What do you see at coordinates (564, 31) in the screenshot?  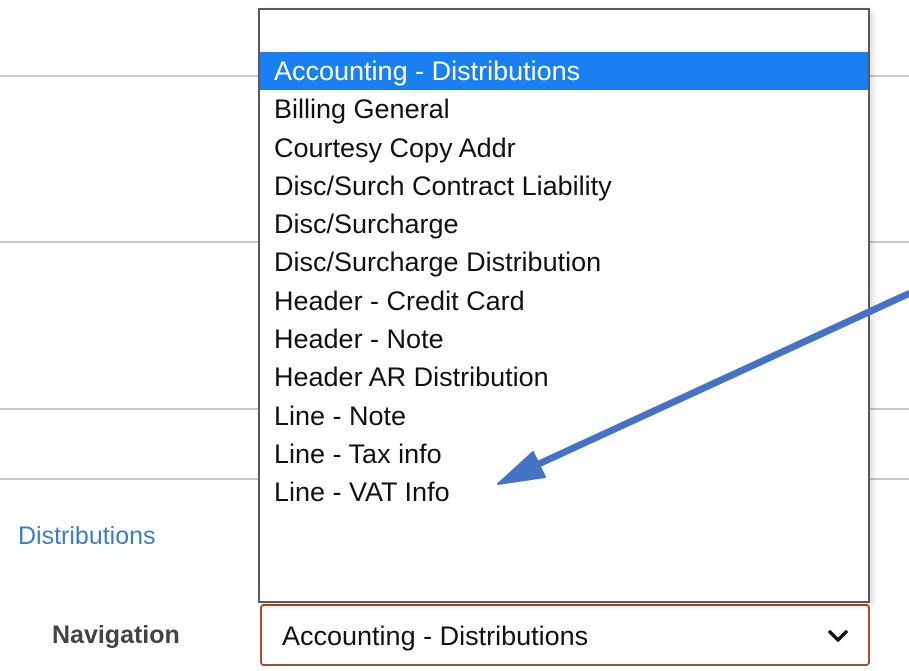 I see `dropdown-blank-option` at bounding box center [564, 31].